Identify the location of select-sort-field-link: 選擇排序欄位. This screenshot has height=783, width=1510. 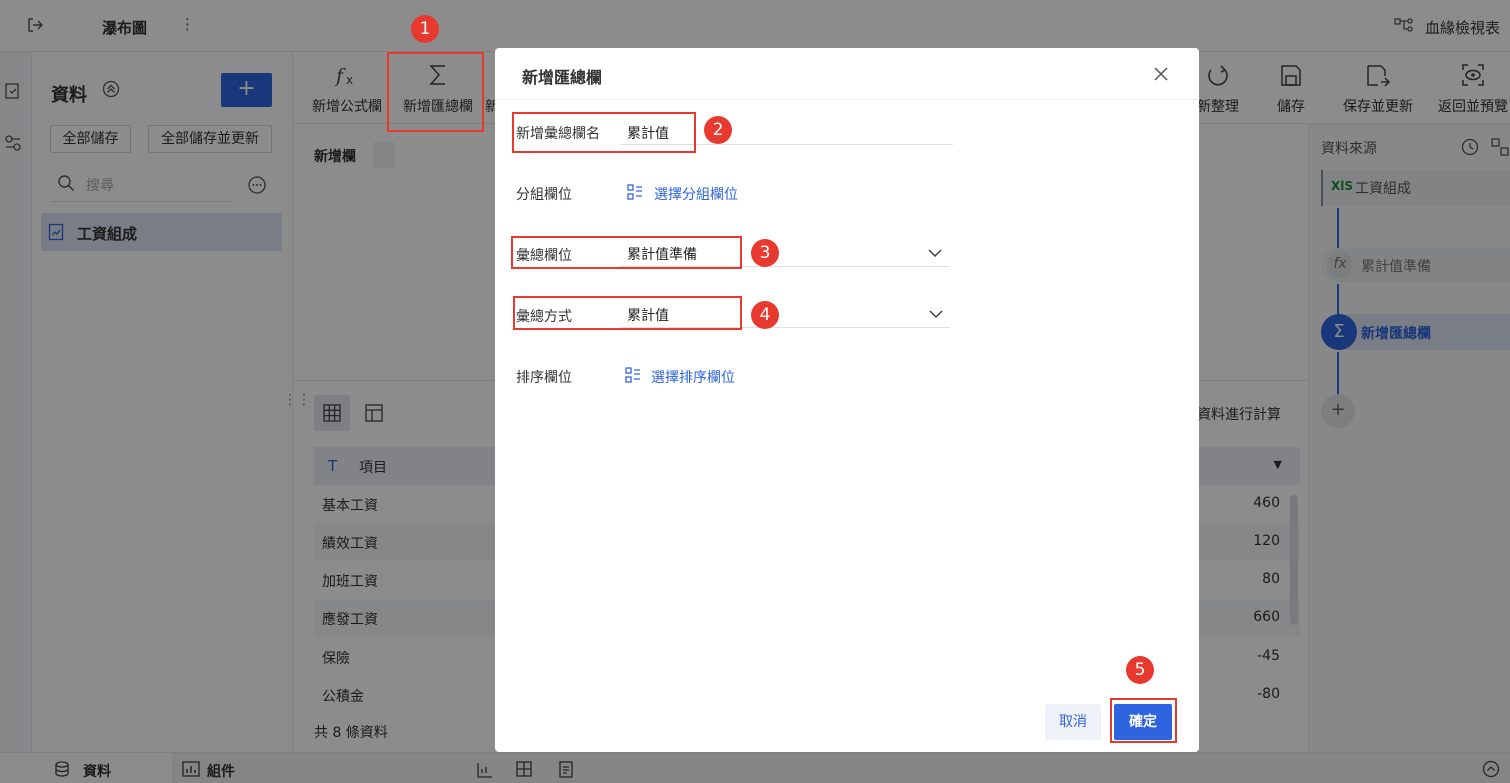
(693, 377).